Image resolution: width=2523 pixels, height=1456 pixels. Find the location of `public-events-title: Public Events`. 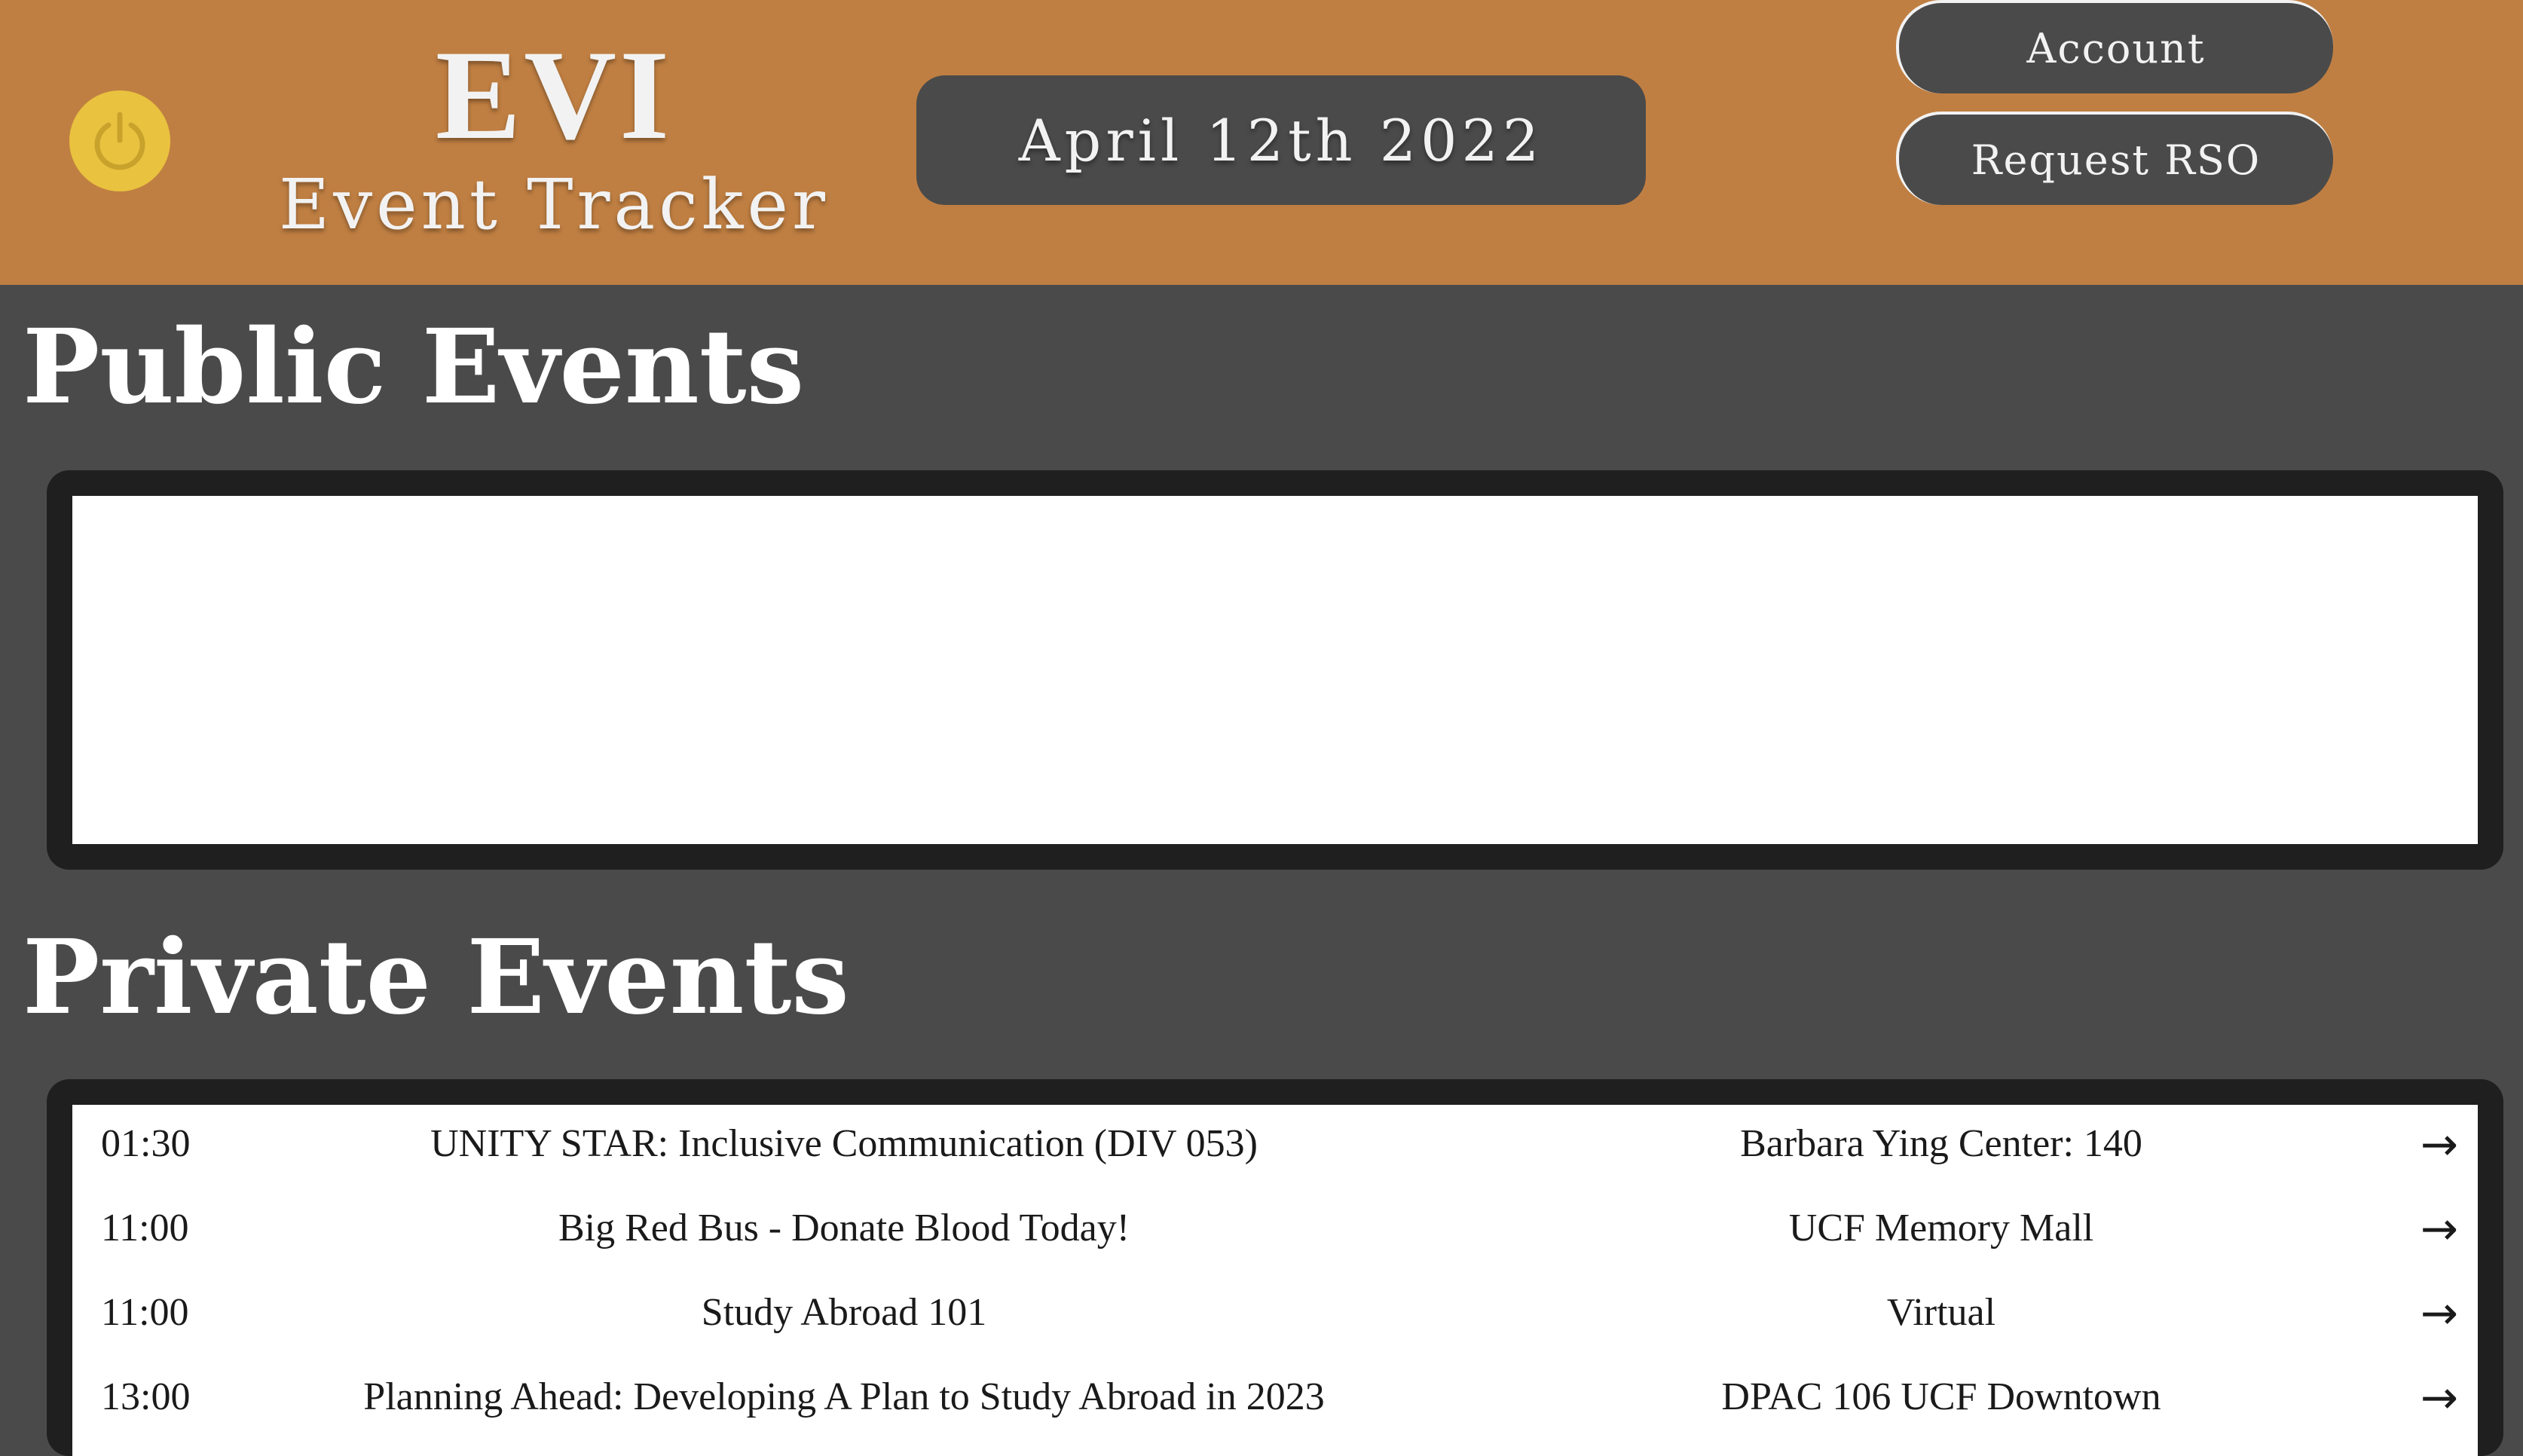

public-events-title: Public Events is located at coordinates (414, 367).